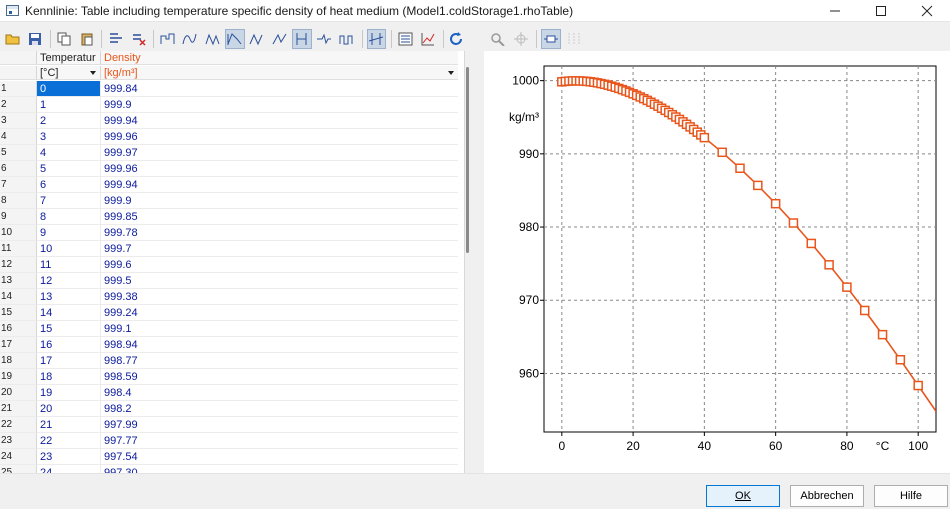 This screenshot has width=950, height=509. Describe the element at coordinates (69, 185) in the screenshot. I see `cell-temperature: 6` at that location.